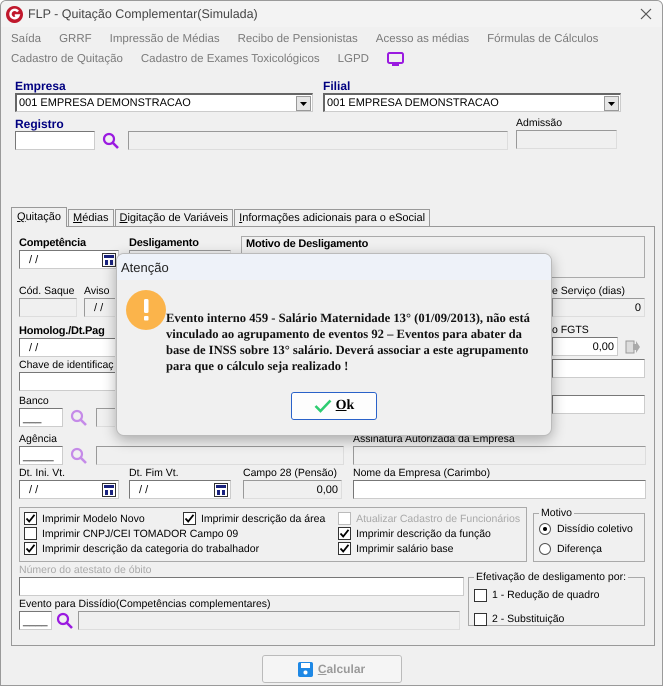 This screenshot has width=663, height=686. I want to click on tempo-servico-field: 0, so click(598, 307).